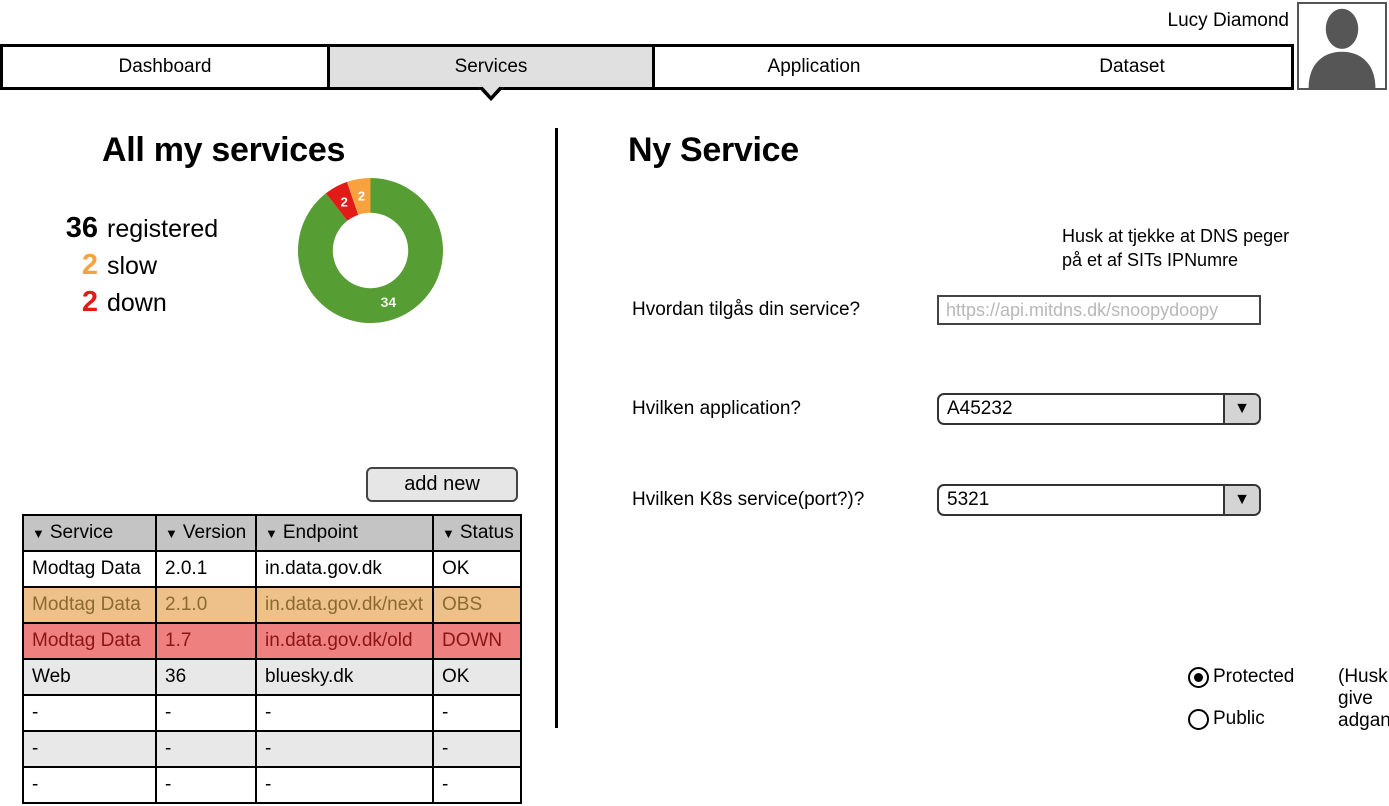  I want to click on label-k8s-service: Hvilken K8s service(port?)?, so click(748, 499).